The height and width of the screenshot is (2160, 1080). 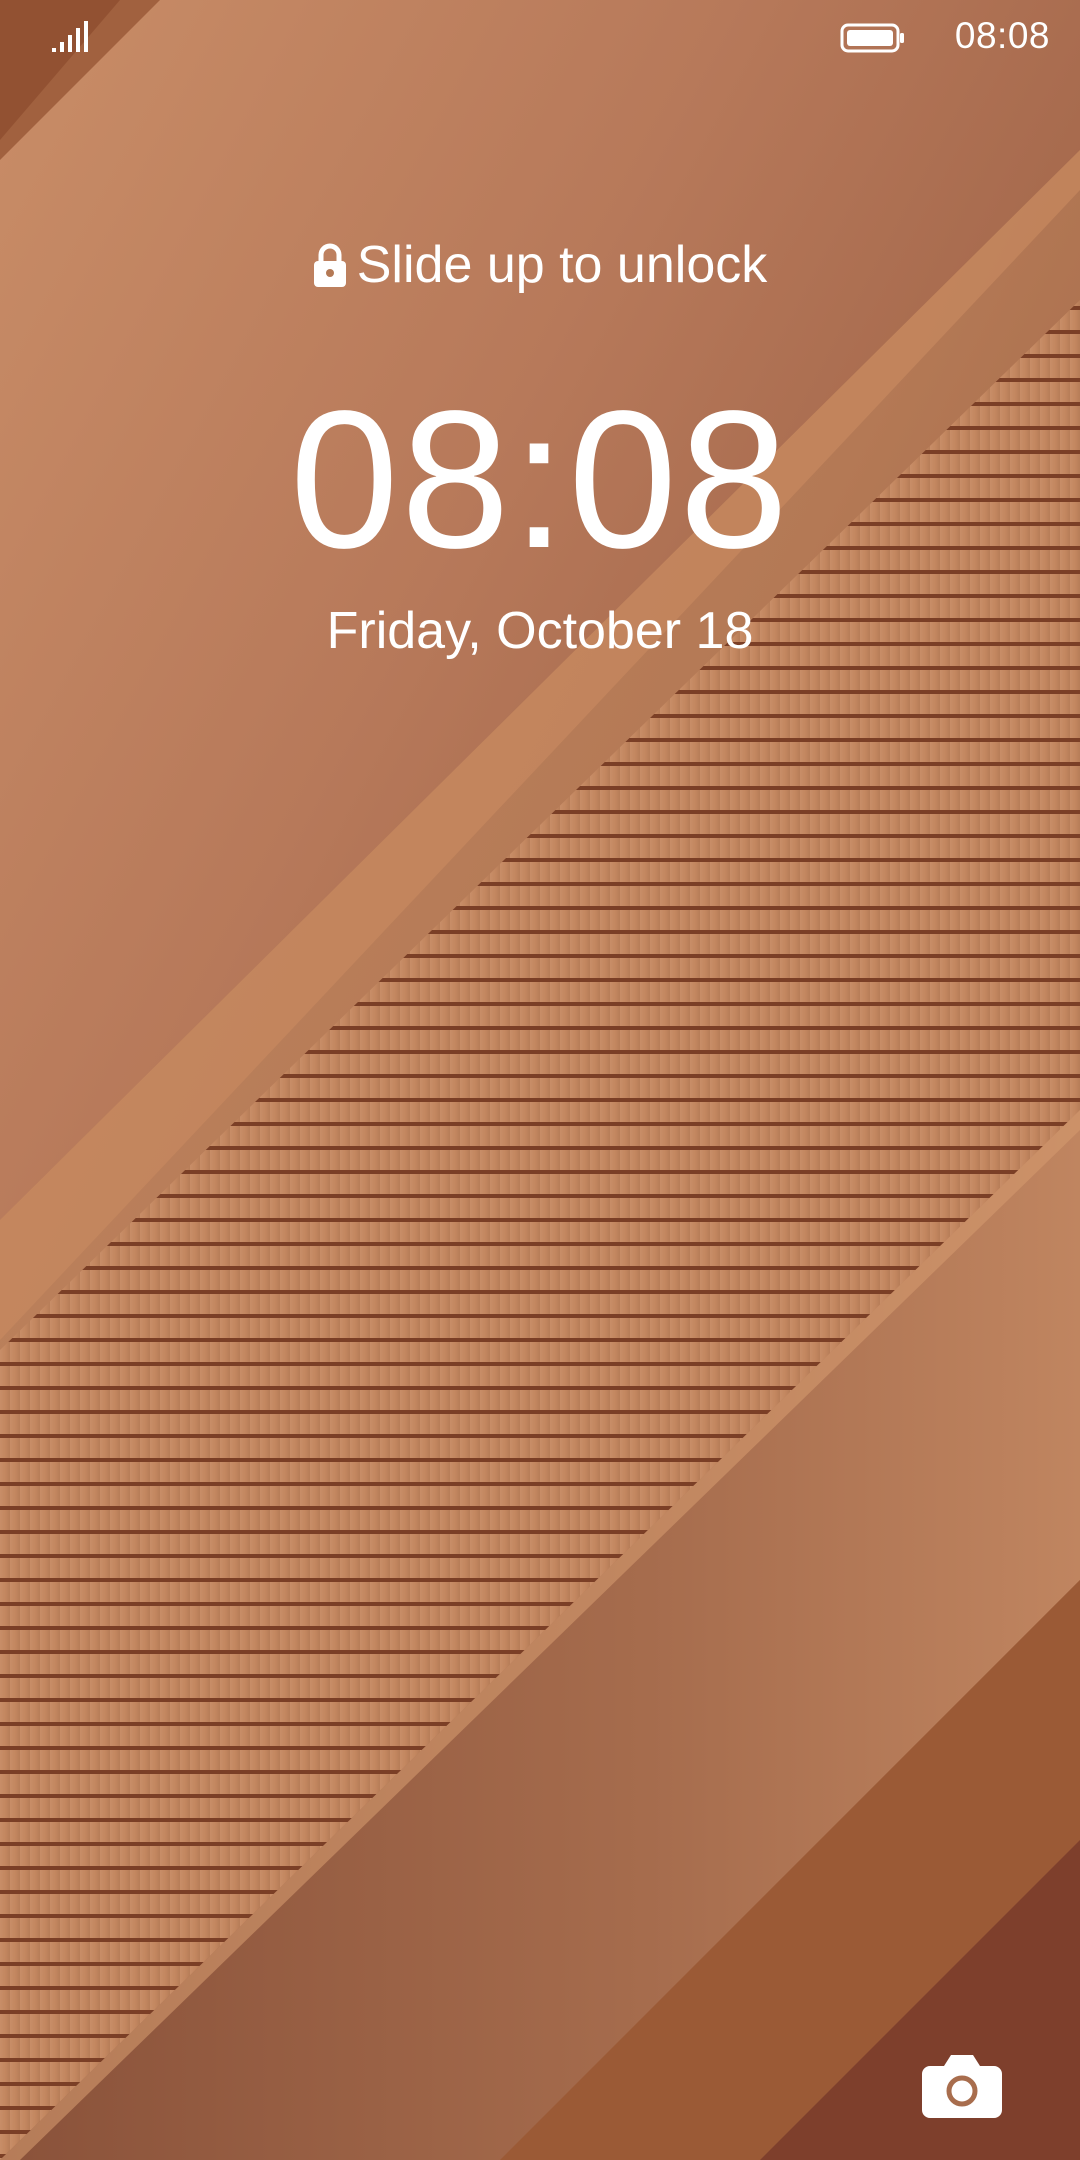 I want to click on battery-icon, so click(x=872, y=38).